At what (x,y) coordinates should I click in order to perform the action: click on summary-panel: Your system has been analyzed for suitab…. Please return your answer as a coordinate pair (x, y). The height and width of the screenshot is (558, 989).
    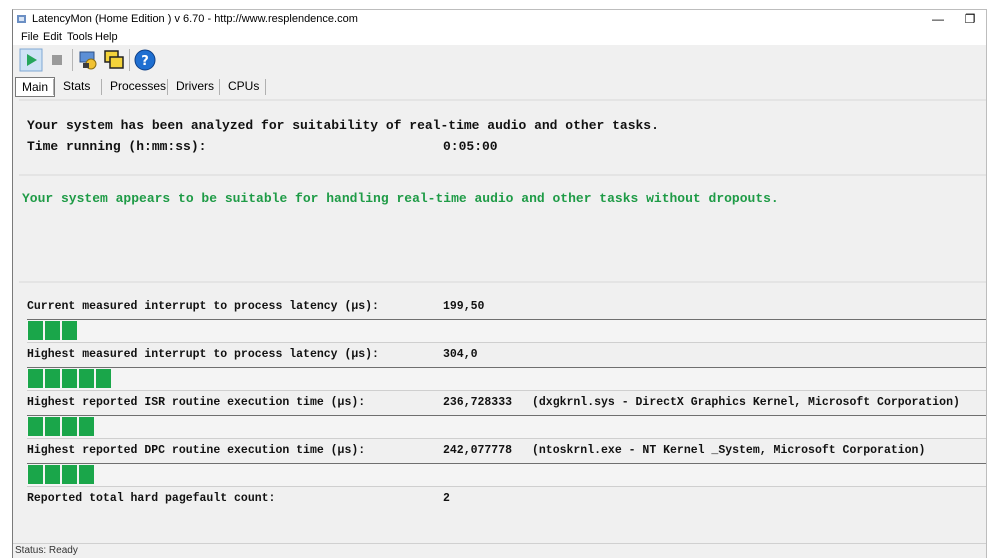
    Looking at the image, I should click on (502, 137).